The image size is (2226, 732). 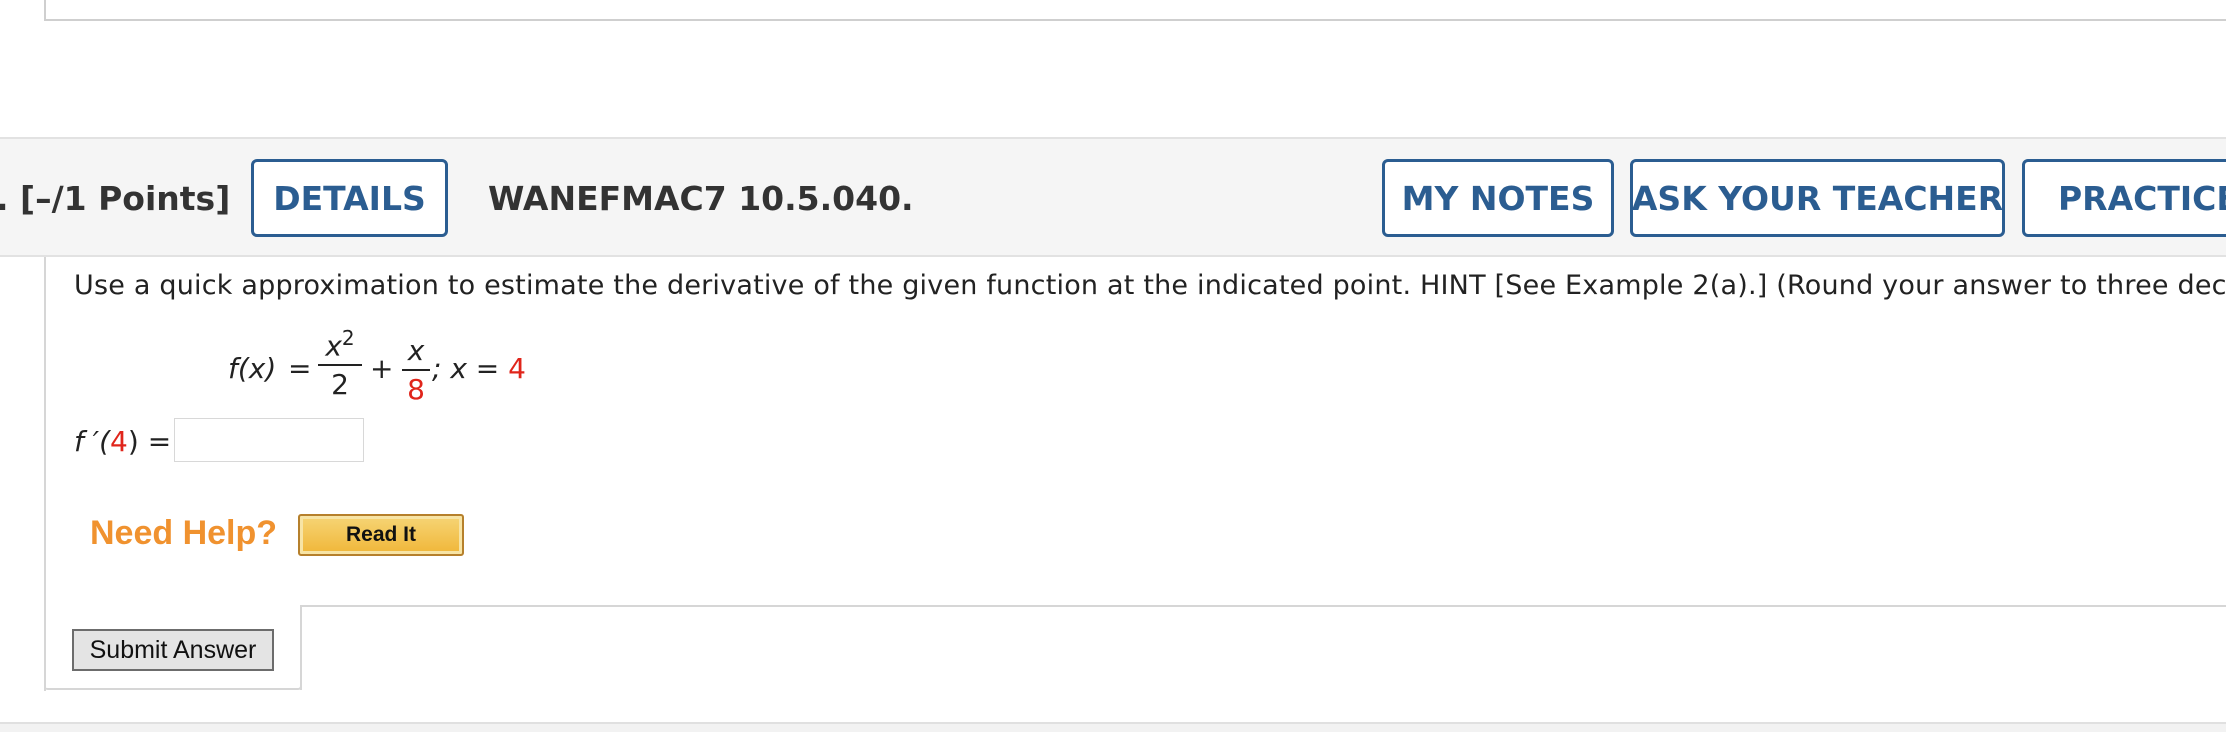 I want to click on my-notes-button: MY NOTES, so click(x=1498, y=198).